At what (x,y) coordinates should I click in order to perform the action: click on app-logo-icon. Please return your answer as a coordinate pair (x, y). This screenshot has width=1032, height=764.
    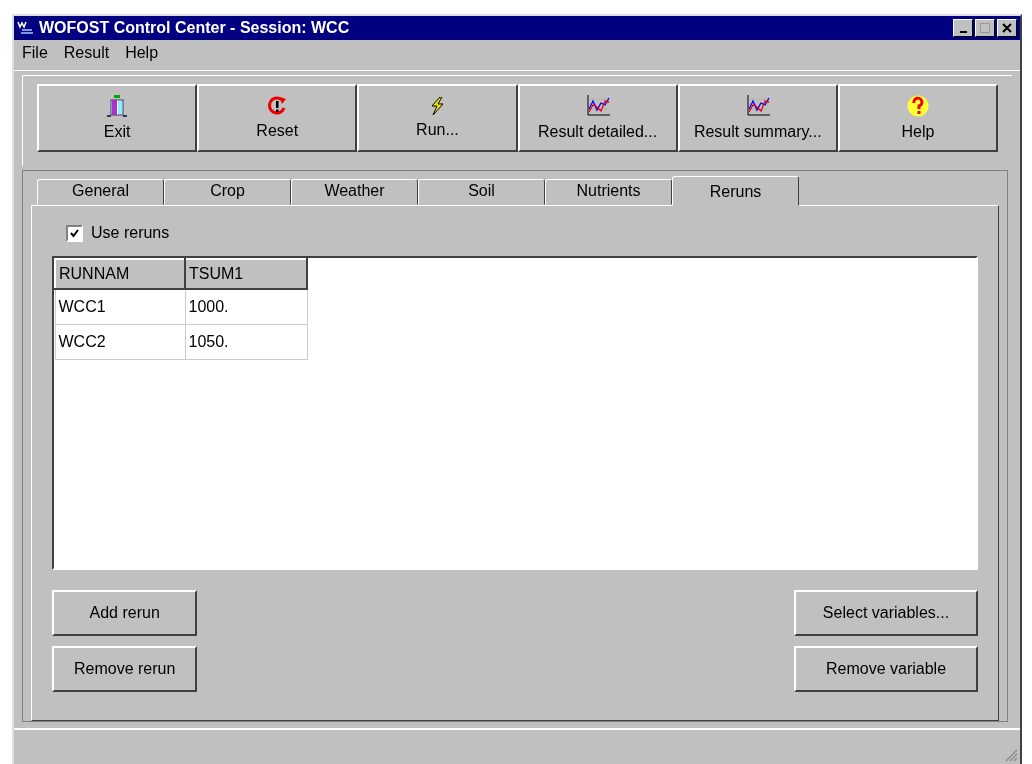
    Looking at the image, I should click on (26, 28).